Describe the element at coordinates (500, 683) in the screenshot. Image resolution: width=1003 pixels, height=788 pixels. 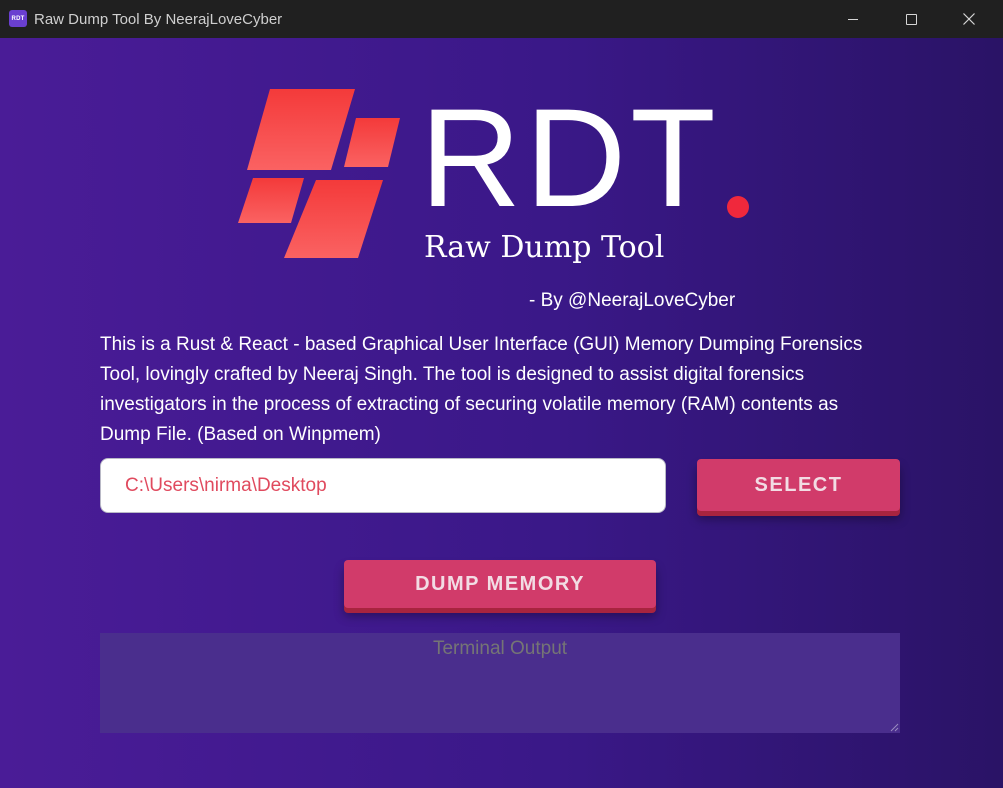
I see `terminal-output` at that location.